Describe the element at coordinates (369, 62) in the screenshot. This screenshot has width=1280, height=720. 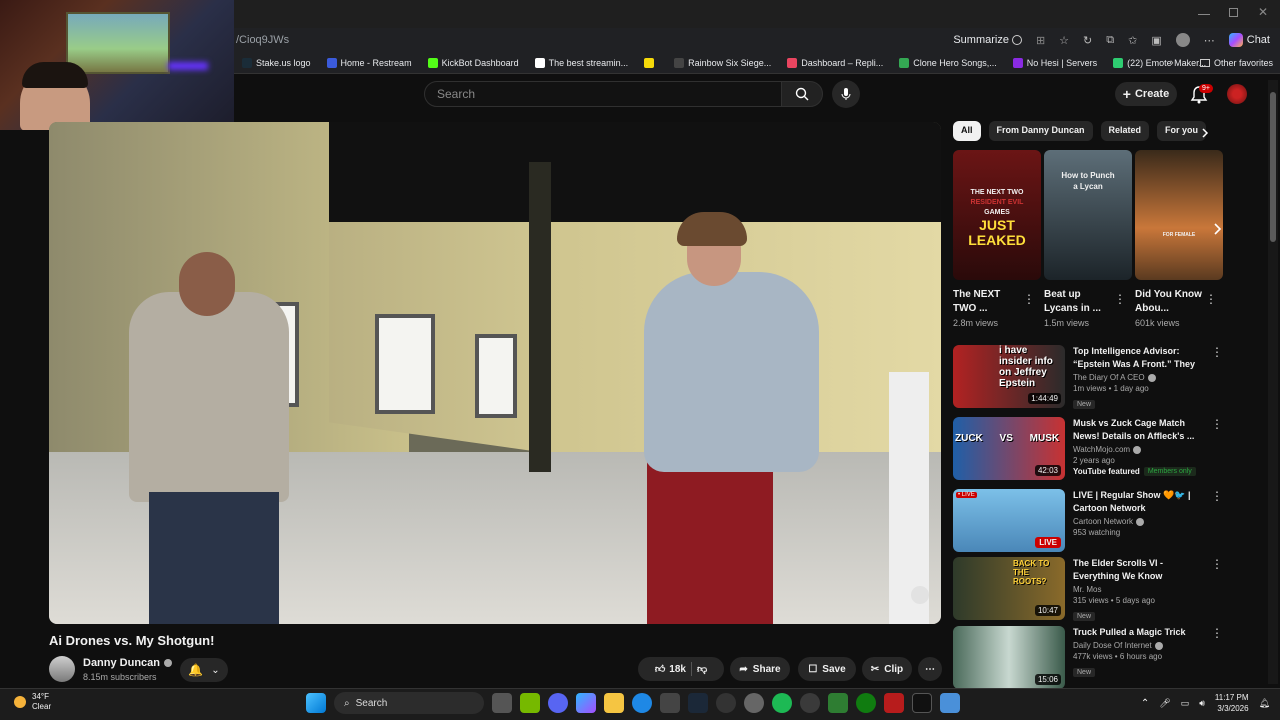
I see `bookmark-item: Home - Restream` at that location.